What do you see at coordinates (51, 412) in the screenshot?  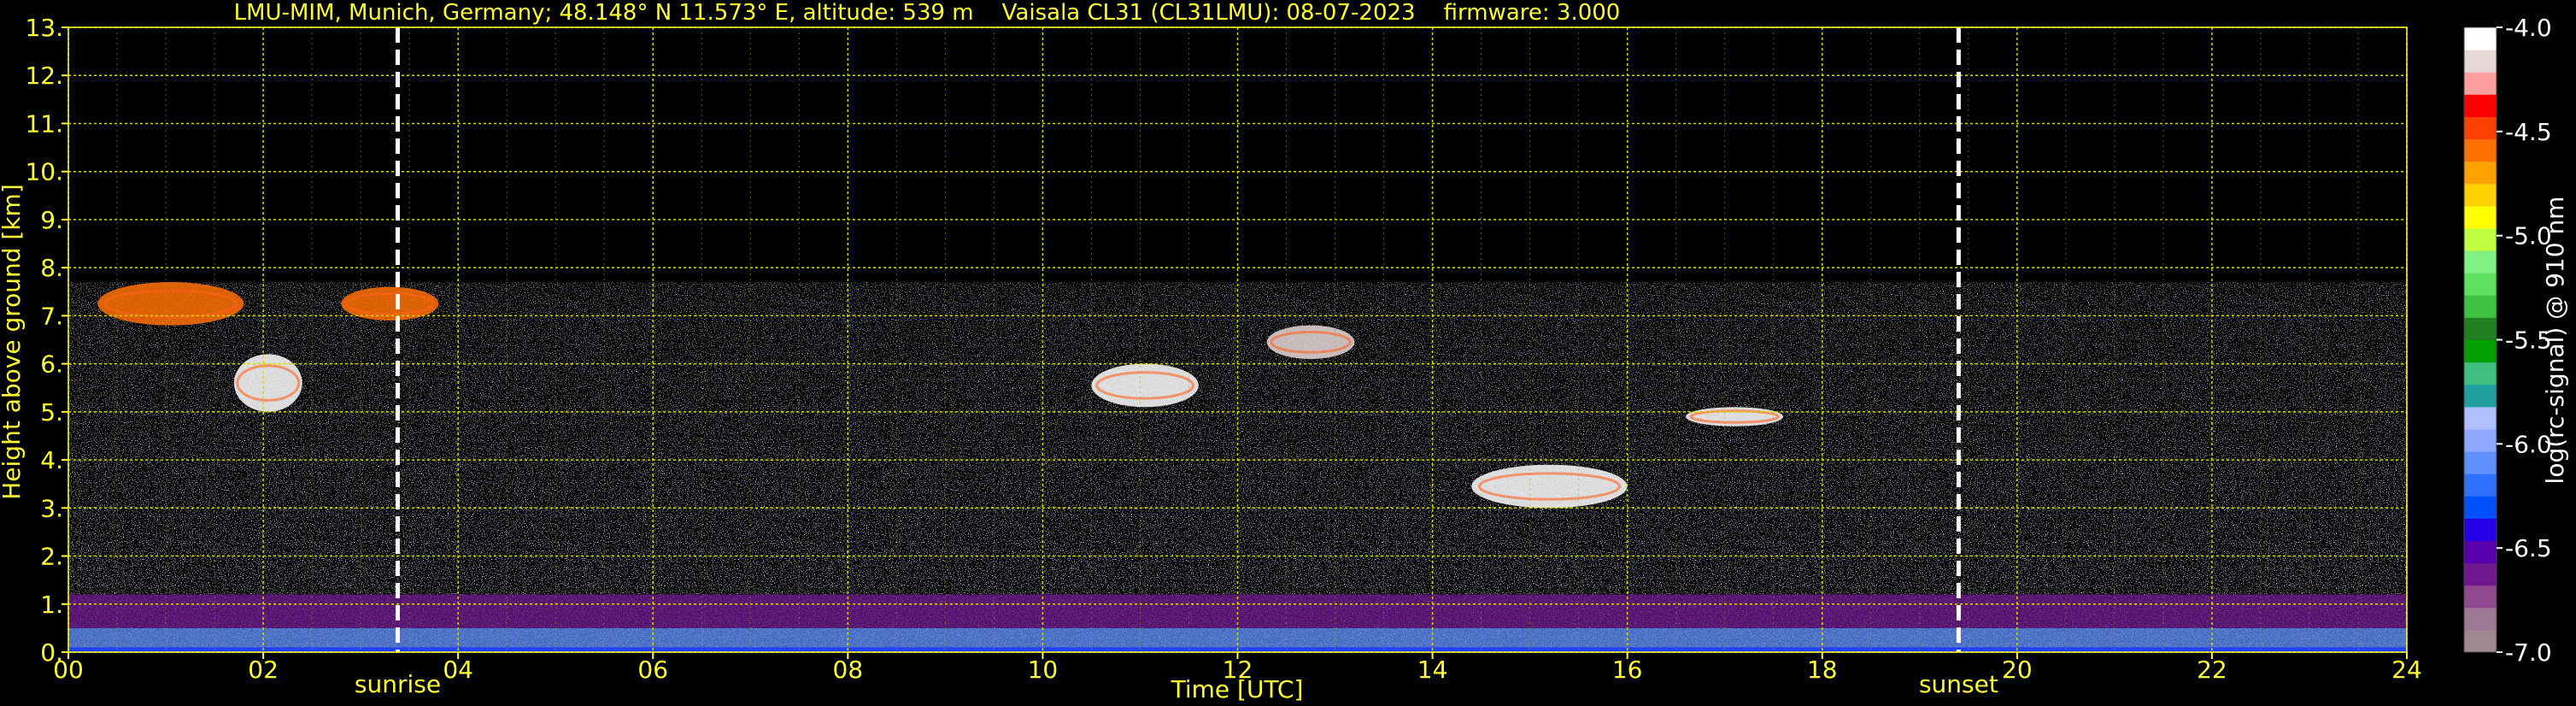 I see `y-tick-label: 5.` at bounding box center [51, 412].